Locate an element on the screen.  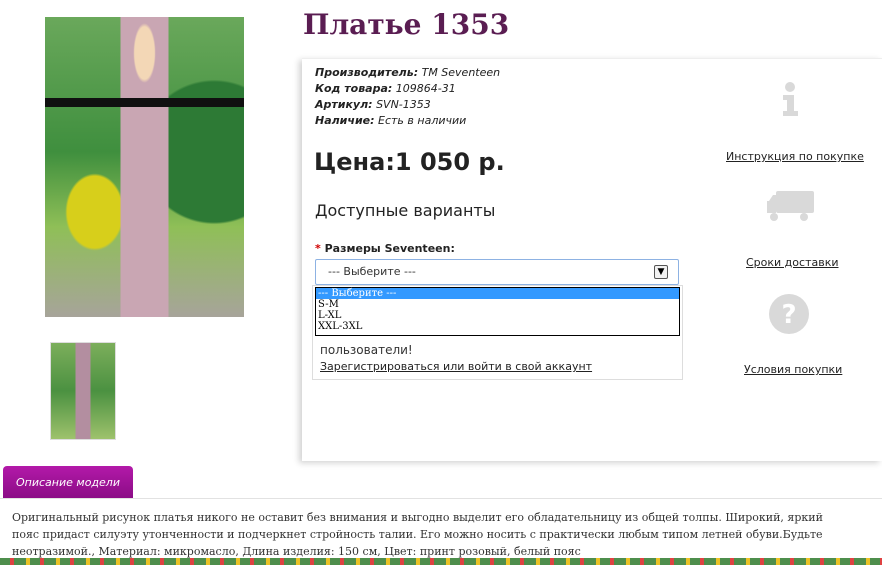
manufacturer-label: Производитель: is located at coordinates (367, 72).